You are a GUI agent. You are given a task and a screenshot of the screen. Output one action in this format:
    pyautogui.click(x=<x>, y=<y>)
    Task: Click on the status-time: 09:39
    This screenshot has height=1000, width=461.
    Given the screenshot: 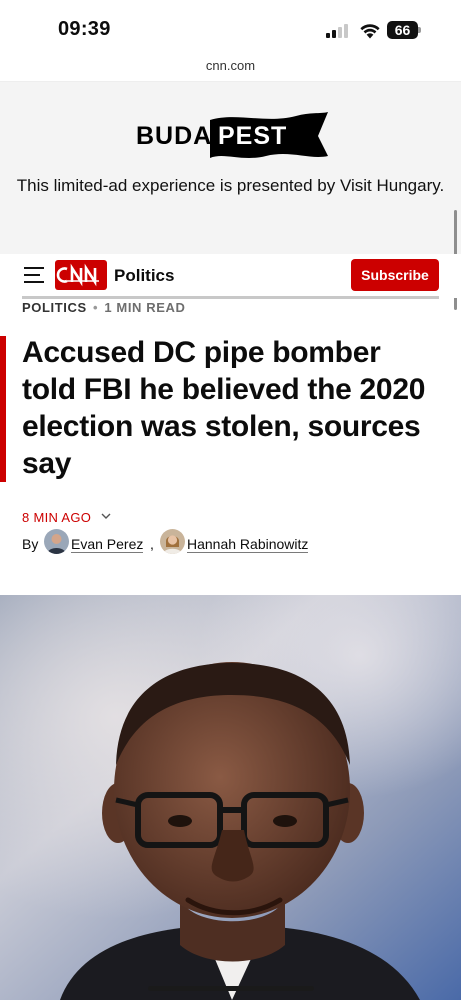 What is the action you would take?
    pyautogui.click(x=84, y=29)
    